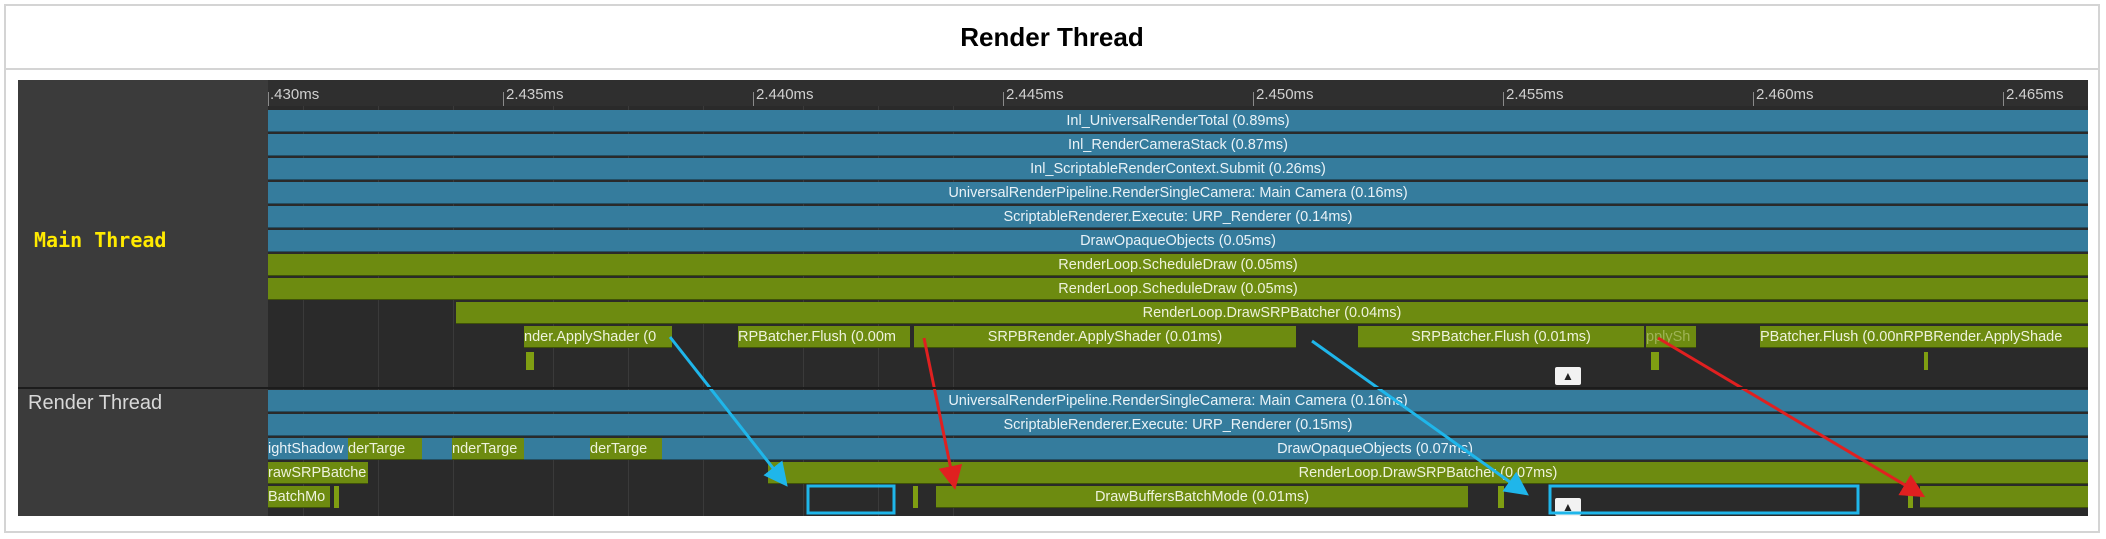  What do you see at coordinates (598, 337) in the screenshot?
I see `main-sample-bar: nder.ApplyShader (0` at bounding box center [598, 337].